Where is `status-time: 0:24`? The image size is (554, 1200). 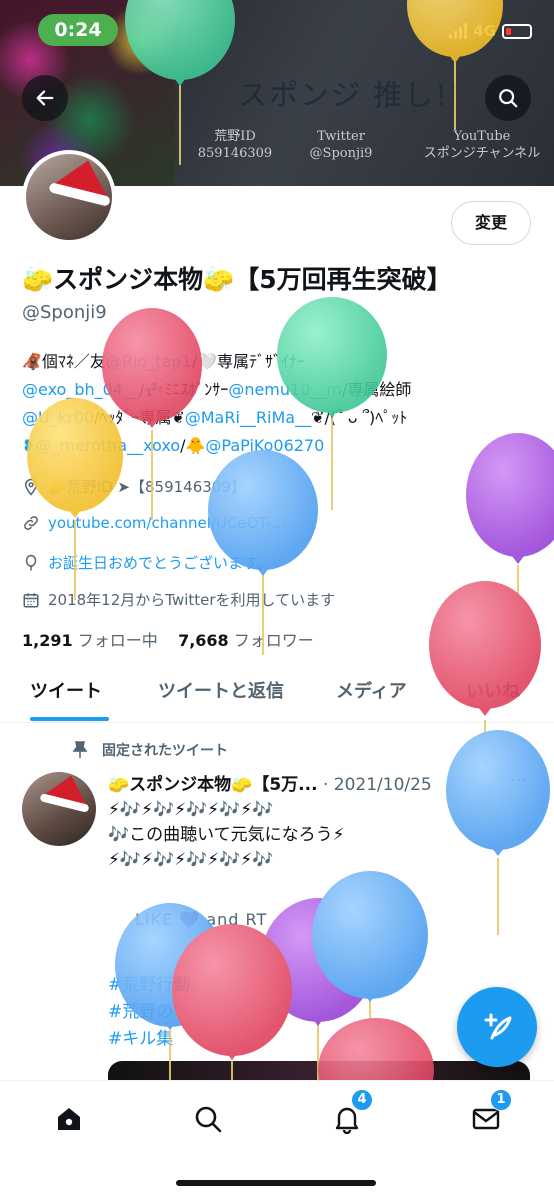 status-time: 0:24 is located at coordinates (78, 30).